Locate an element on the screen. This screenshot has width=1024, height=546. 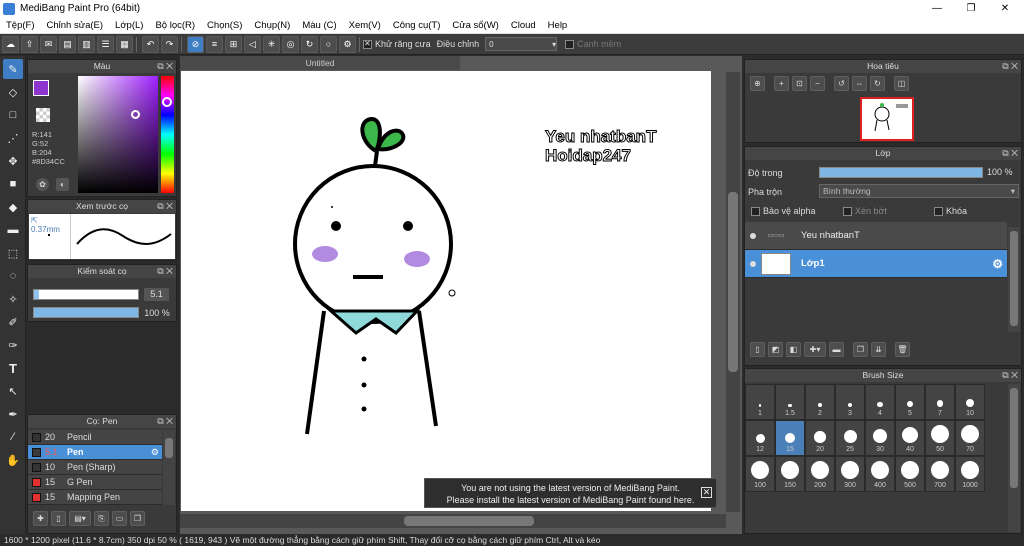
soft-snap-toggle: Canh mềm is located at coordinates (593, 44).